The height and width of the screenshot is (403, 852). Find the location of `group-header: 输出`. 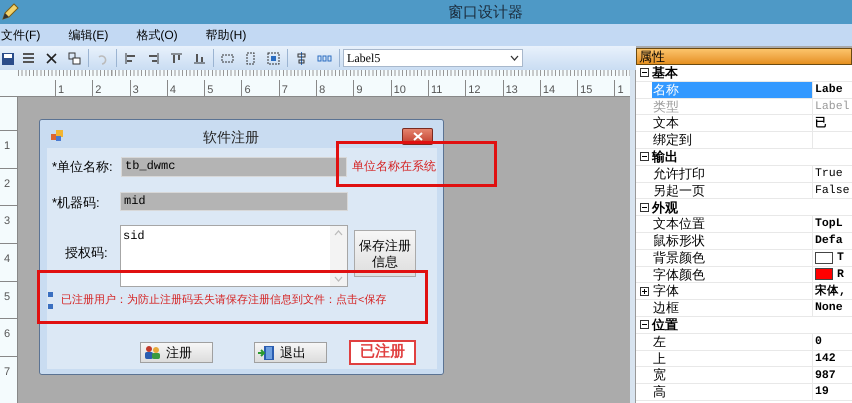

group-header: 输出 is located at coordinates (665, 157).